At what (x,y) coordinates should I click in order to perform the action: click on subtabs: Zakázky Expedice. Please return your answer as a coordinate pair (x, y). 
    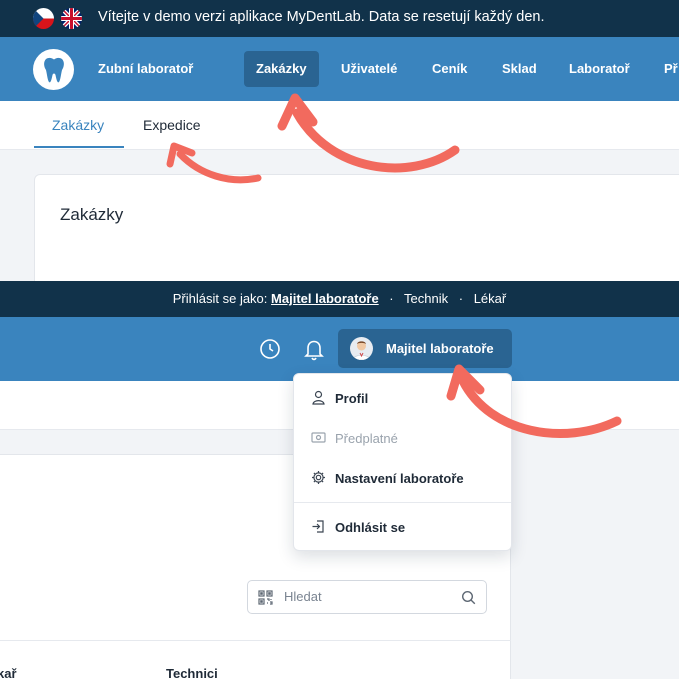
    Looking at the image, I should click on (339, 125).